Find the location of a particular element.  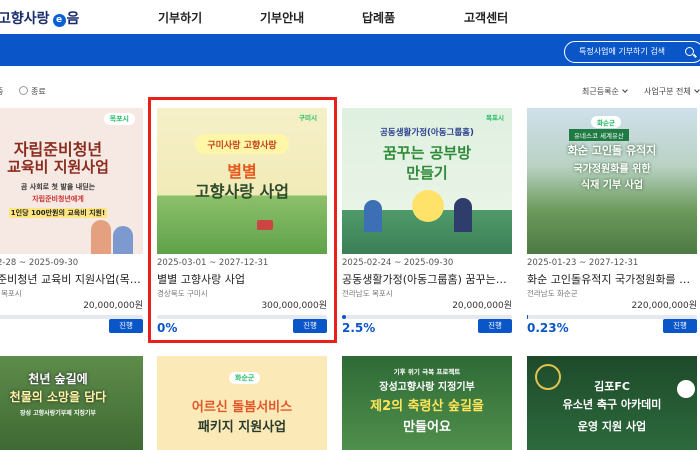

thumb-line: 천년 숲길에 is located at coordinates (58, 379).